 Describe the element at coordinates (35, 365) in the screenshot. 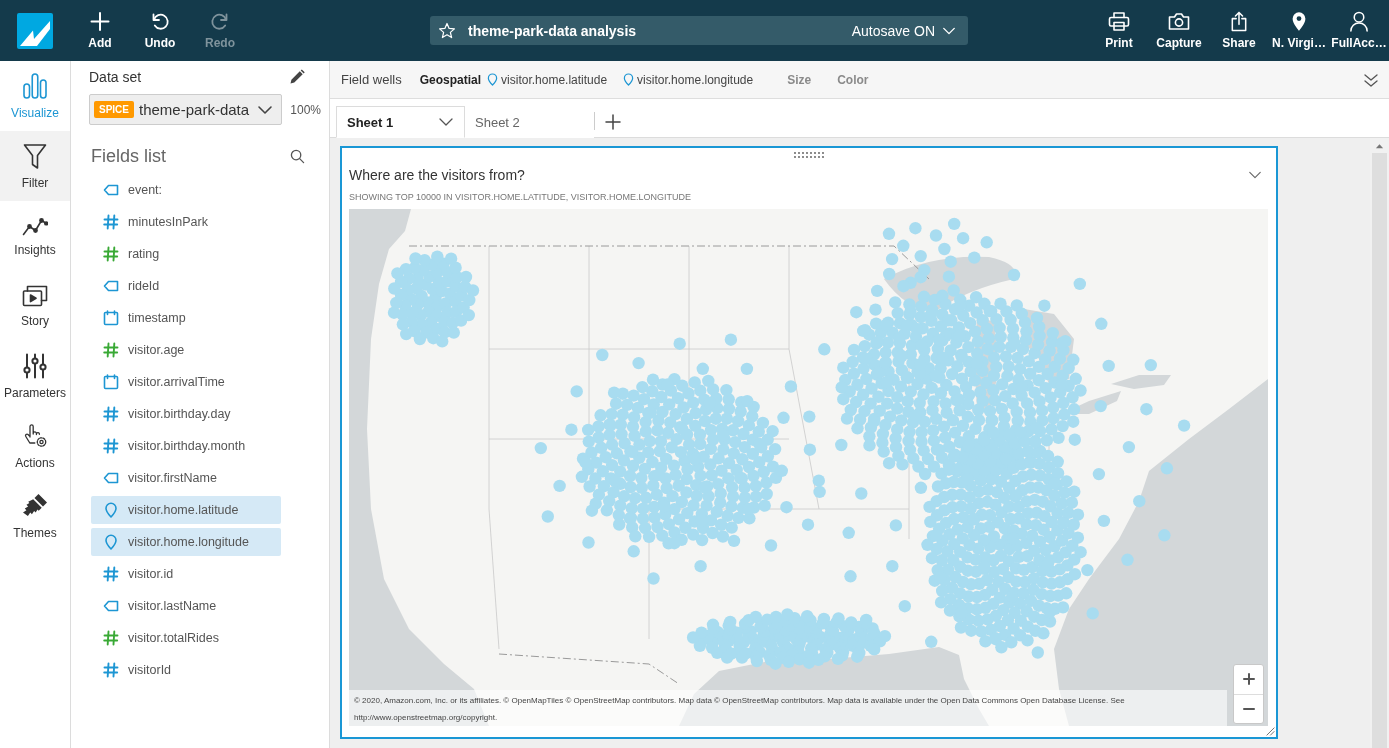

I see `sliders-icon` at that location.